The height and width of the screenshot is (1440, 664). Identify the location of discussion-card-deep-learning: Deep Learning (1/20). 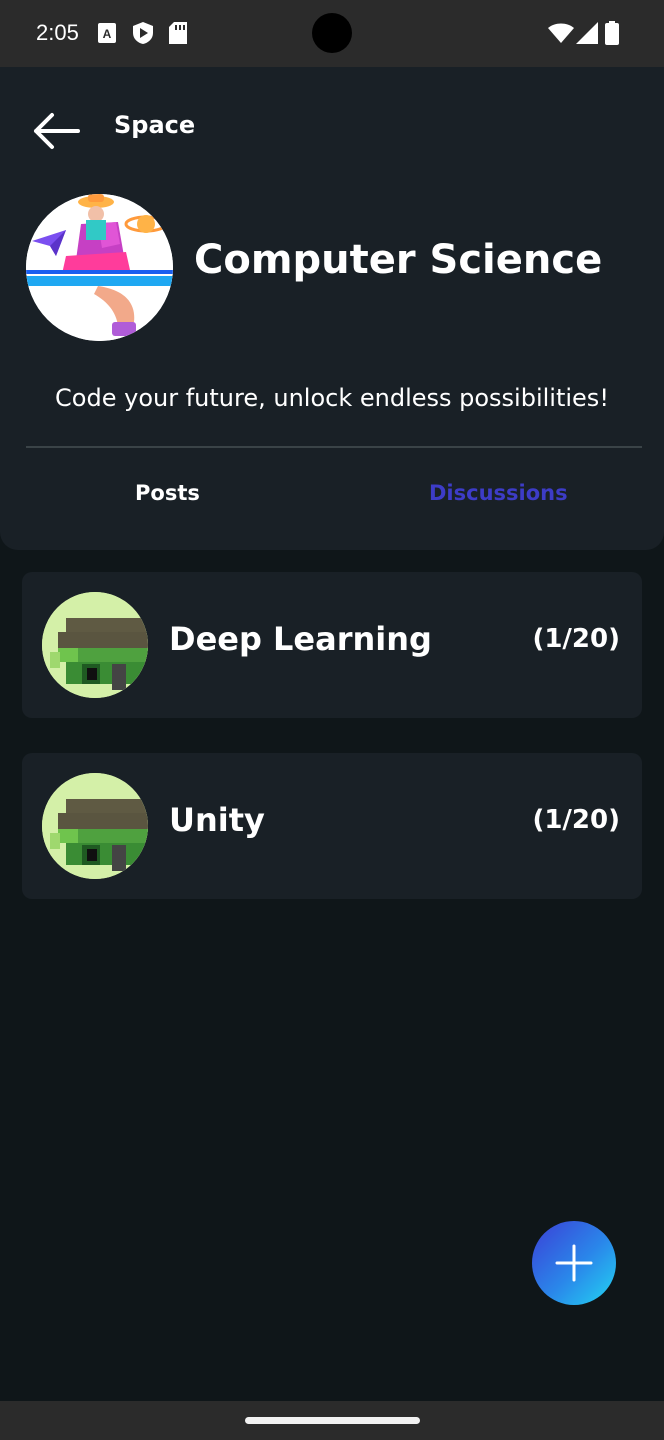
(332, 645).